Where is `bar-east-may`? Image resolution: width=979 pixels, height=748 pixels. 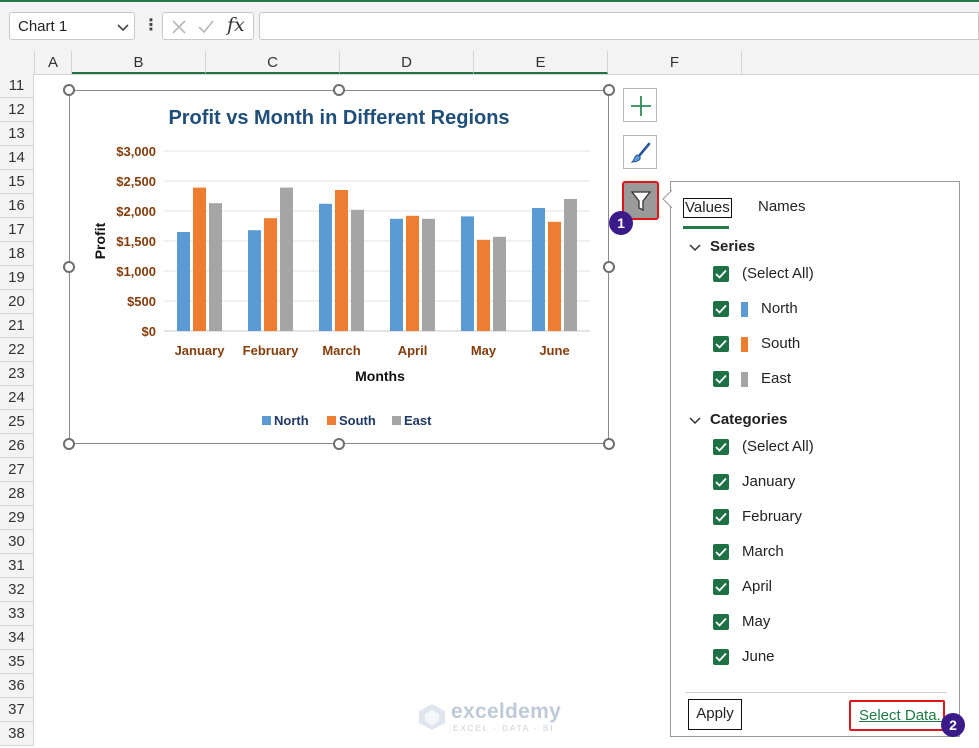 bar-east-may is located at coordinates (499, 283).